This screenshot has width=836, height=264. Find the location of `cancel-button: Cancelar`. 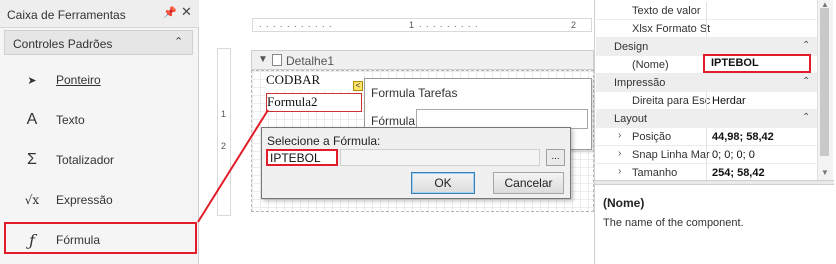

cancel-button: Cancelar is located at coordinates (528, 183).